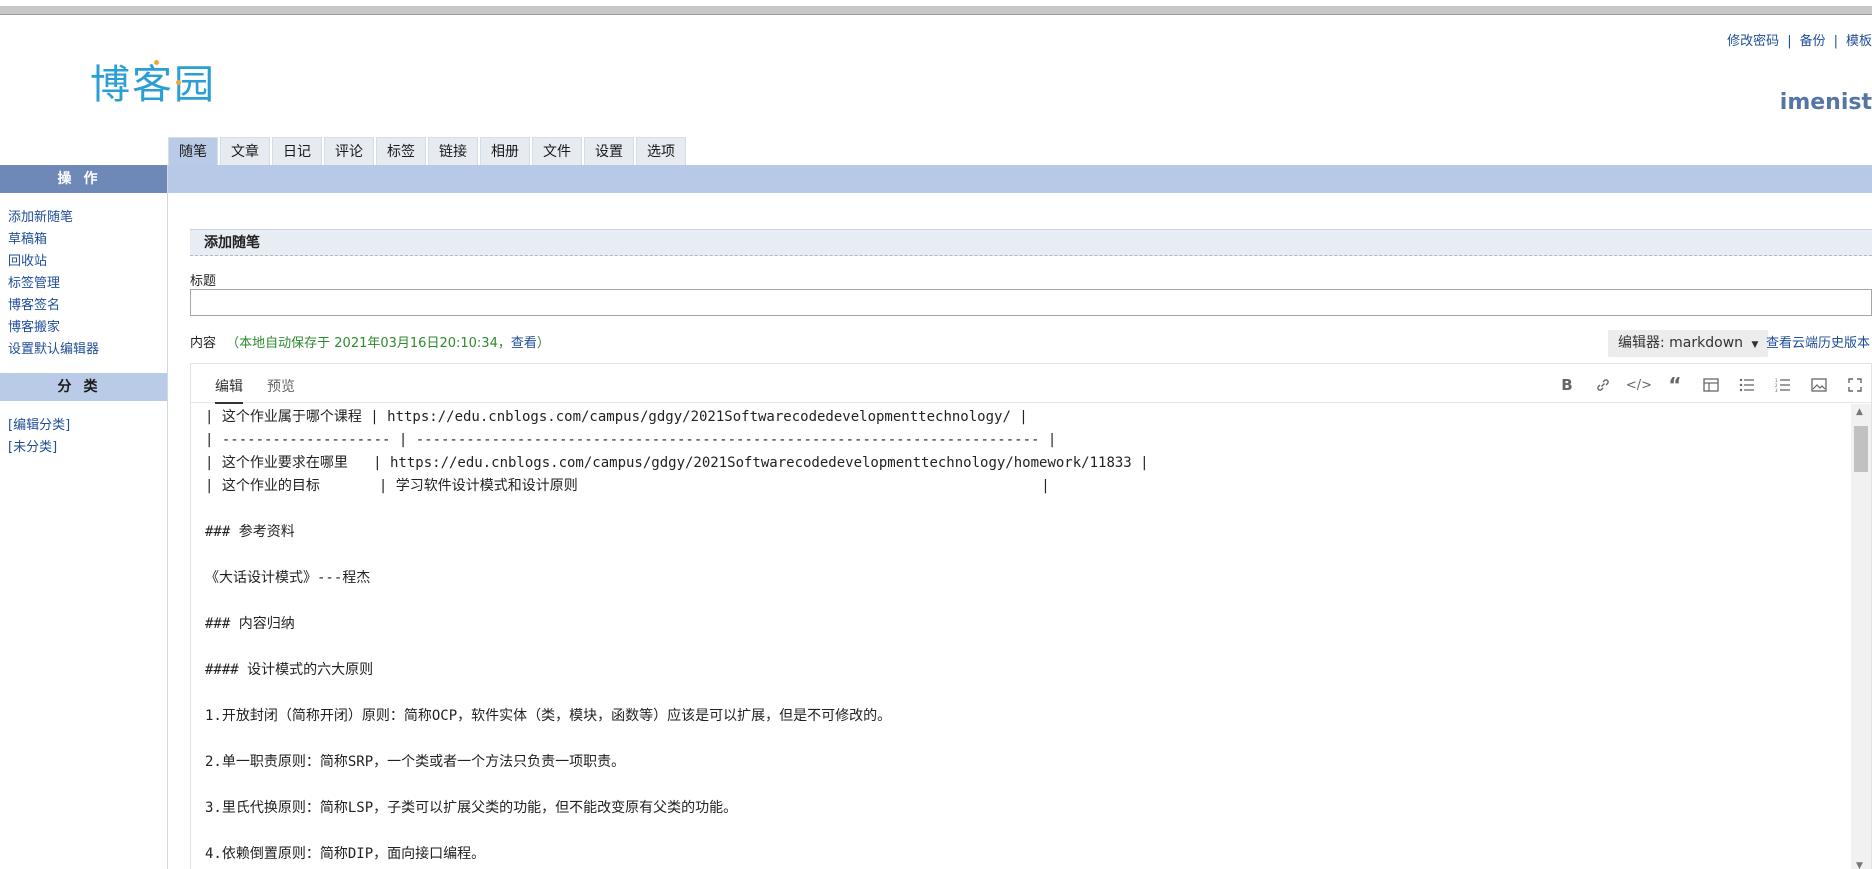 This screenshot has height=869, width=1872. I want to click on tab-edit: 编辑, so click(229, 390).